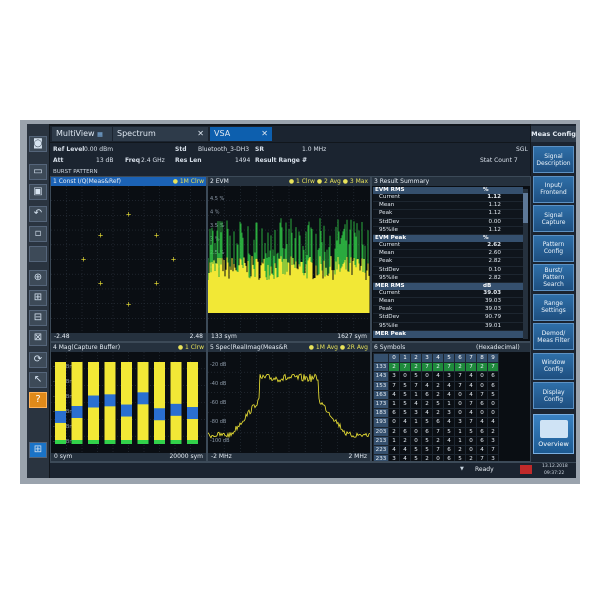  Describe the element at coordinates (218, 403) in the screenshot. I see `y-tick-label: -60 dB` at that location.